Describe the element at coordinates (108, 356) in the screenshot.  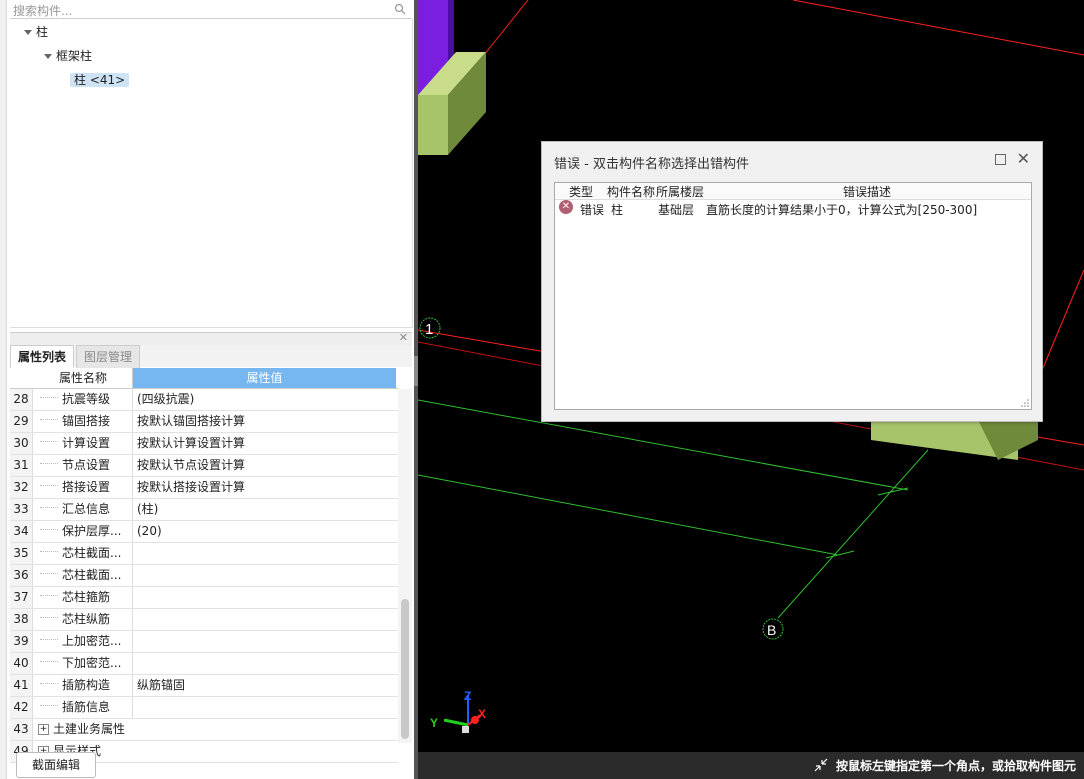
I see `tab-layer-management: 图层管理` at that location.